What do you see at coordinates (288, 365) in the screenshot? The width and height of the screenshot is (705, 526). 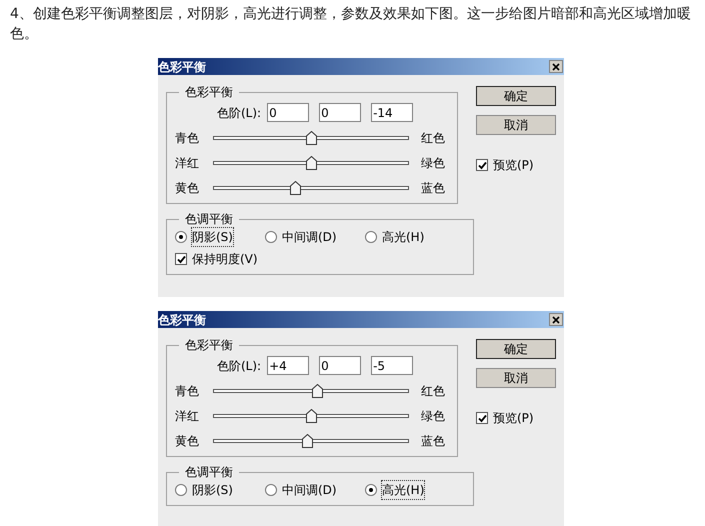 I see `level-field: +4` at bounding box center [288, 365].